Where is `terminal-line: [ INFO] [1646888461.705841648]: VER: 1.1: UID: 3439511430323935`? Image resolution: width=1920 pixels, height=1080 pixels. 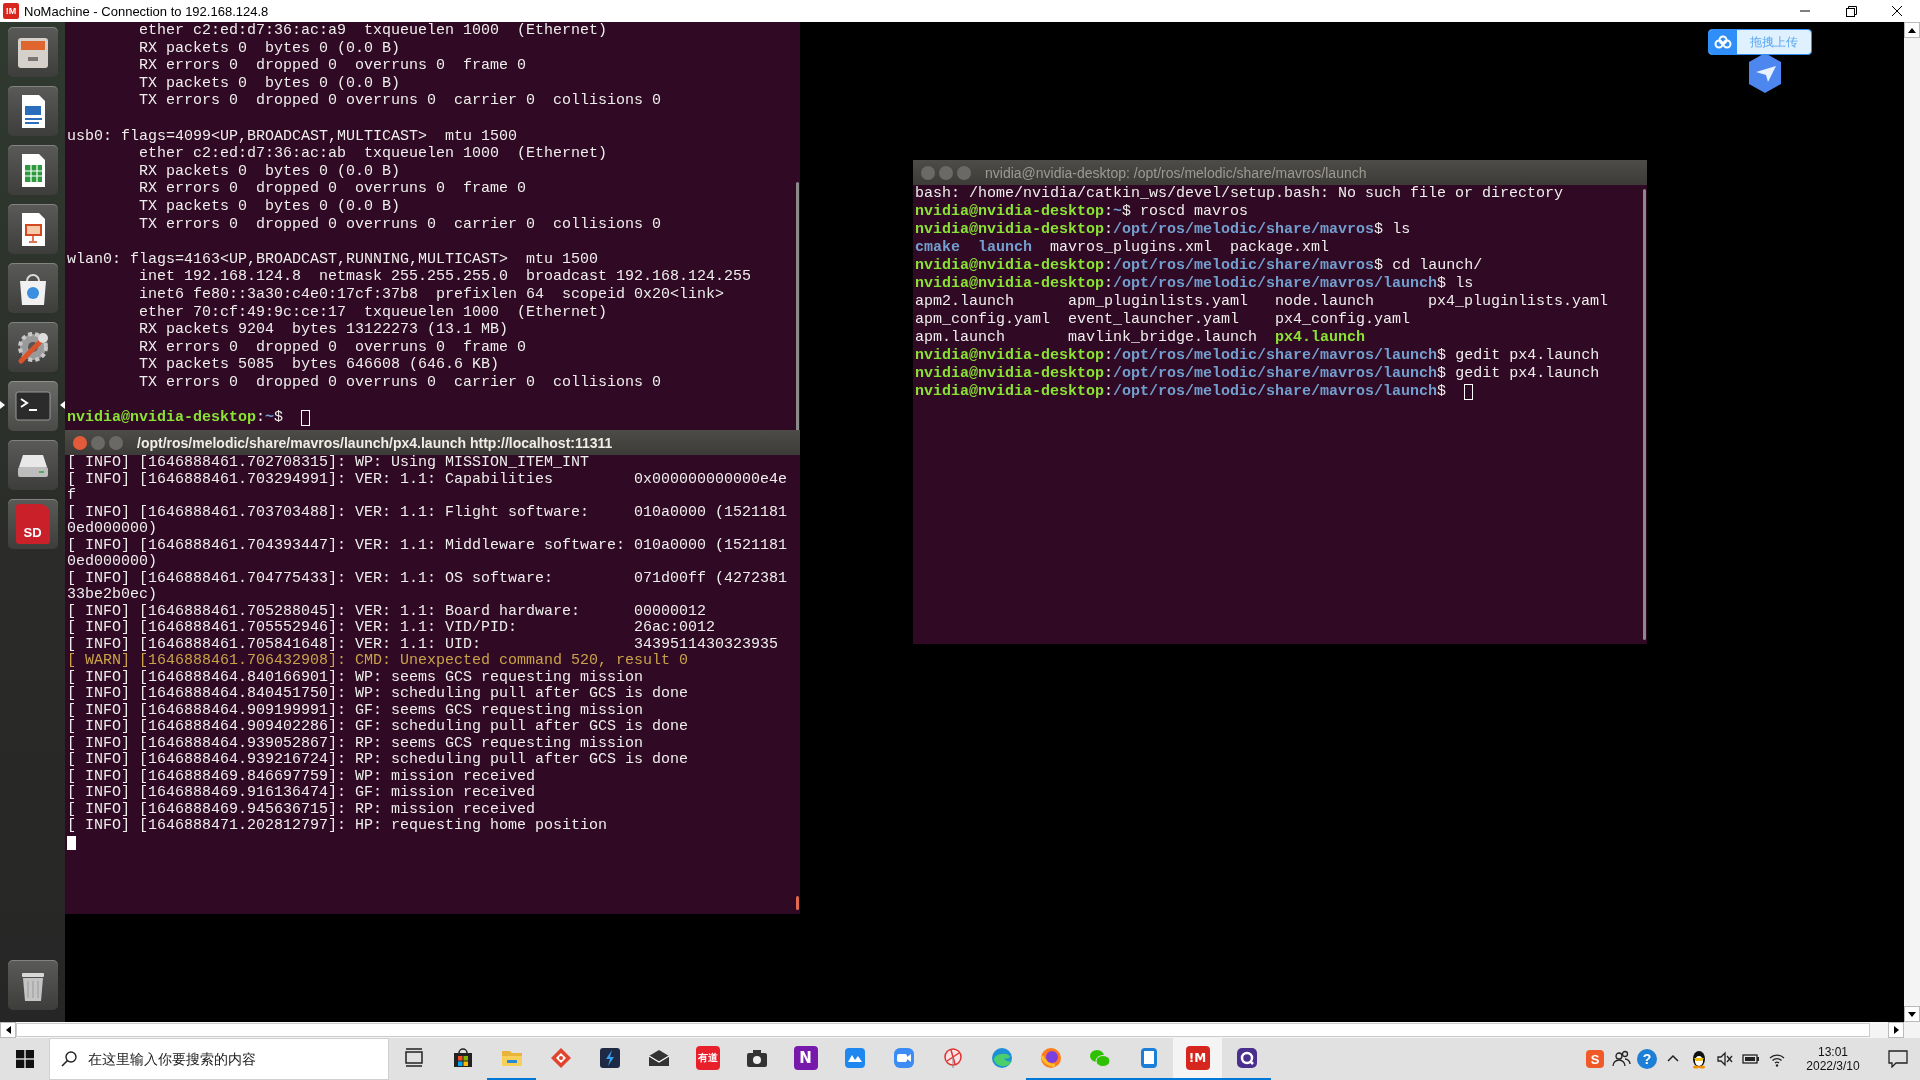
terminal-line: [ INFO] [1646888461.705841648]: VER: 1.1: UID: 3439511430323935 is located at coordinates (423, 644).